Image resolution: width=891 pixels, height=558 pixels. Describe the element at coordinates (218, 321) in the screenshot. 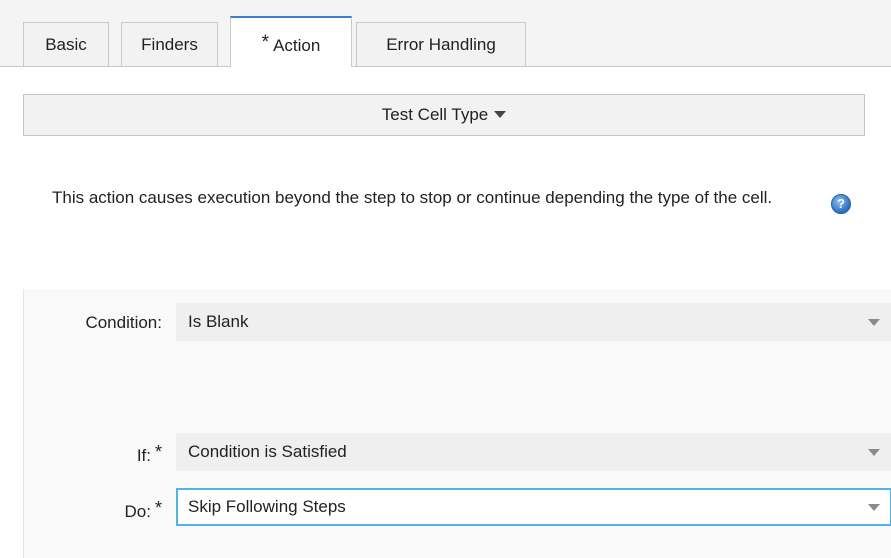

I see `condition-value: Is Blank` at that location.